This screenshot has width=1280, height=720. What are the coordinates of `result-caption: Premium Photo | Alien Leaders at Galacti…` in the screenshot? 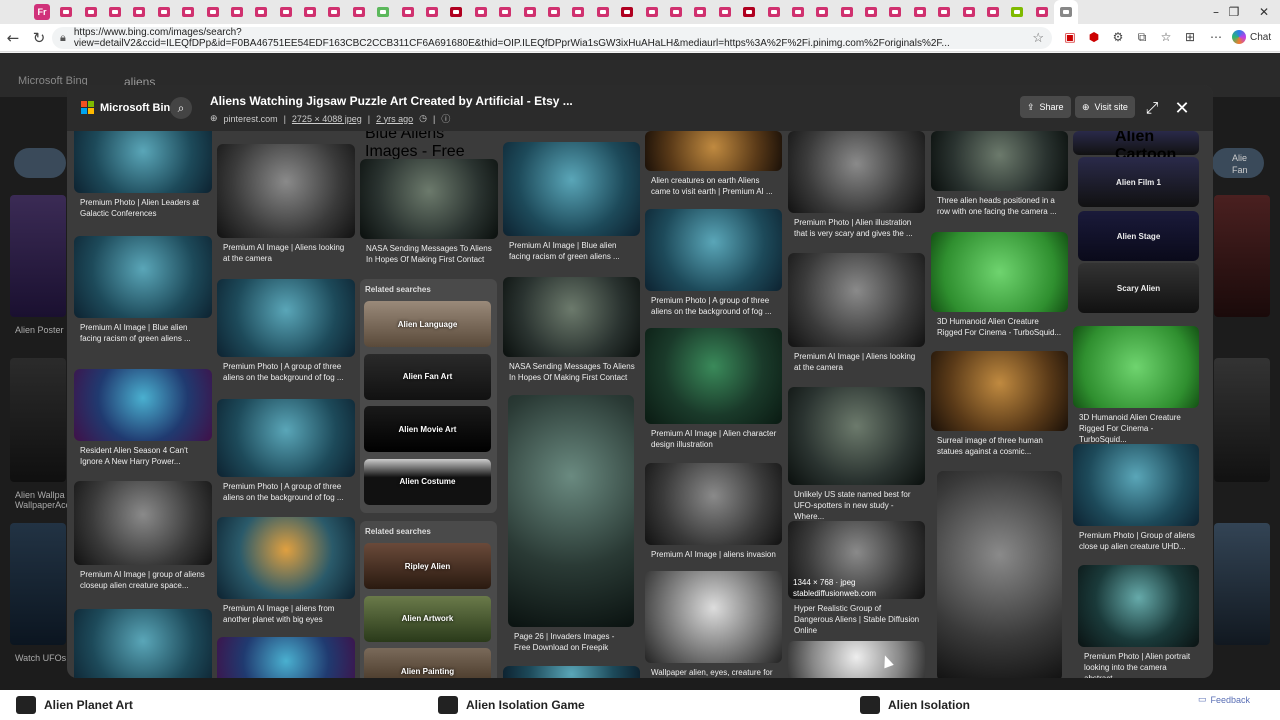 It's located at (144, 208).